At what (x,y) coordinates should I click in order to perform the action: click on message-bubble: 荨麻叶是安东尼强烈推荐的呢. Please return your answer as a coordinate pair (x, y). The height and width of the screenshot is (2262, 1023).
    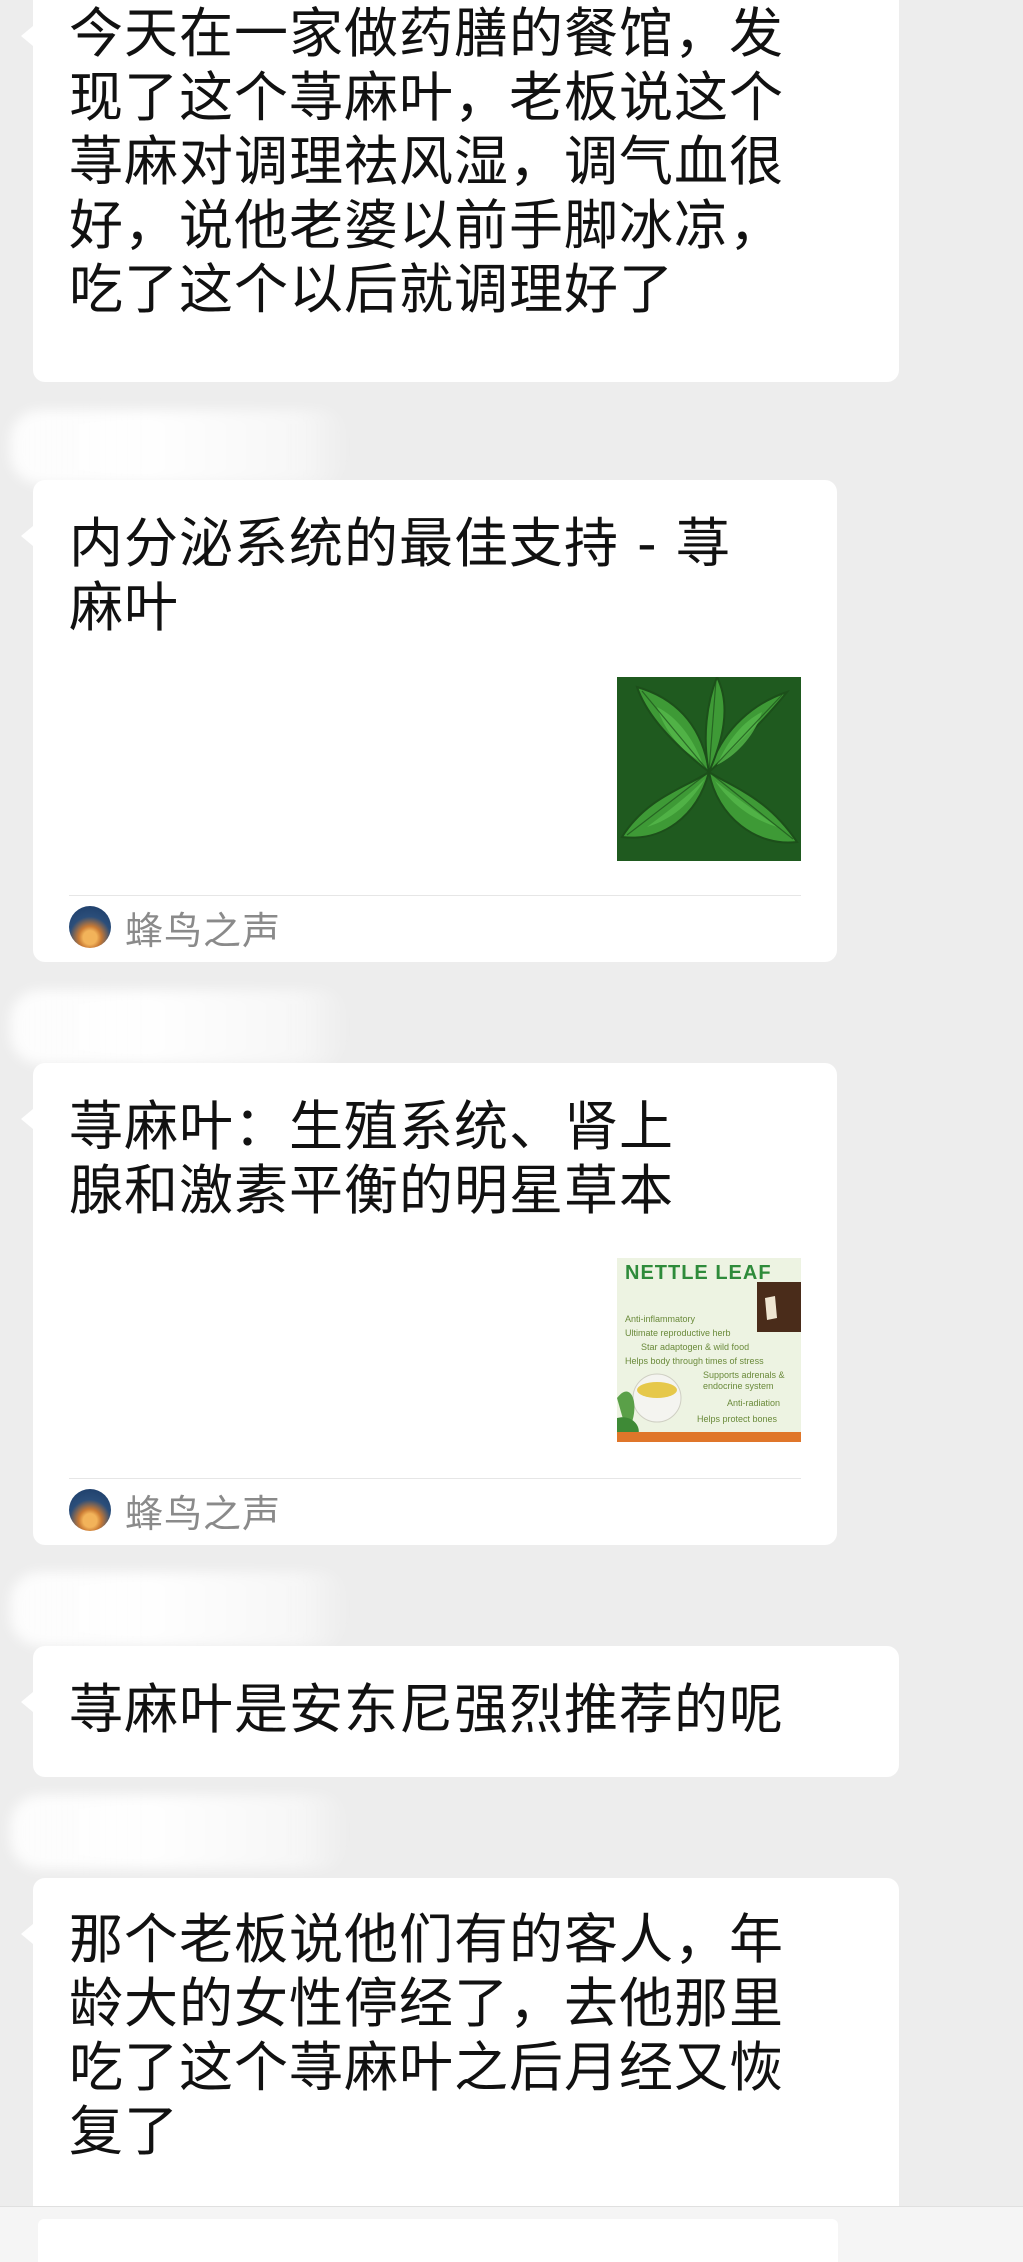
    Looking at the image, I should click on (460, 1711).